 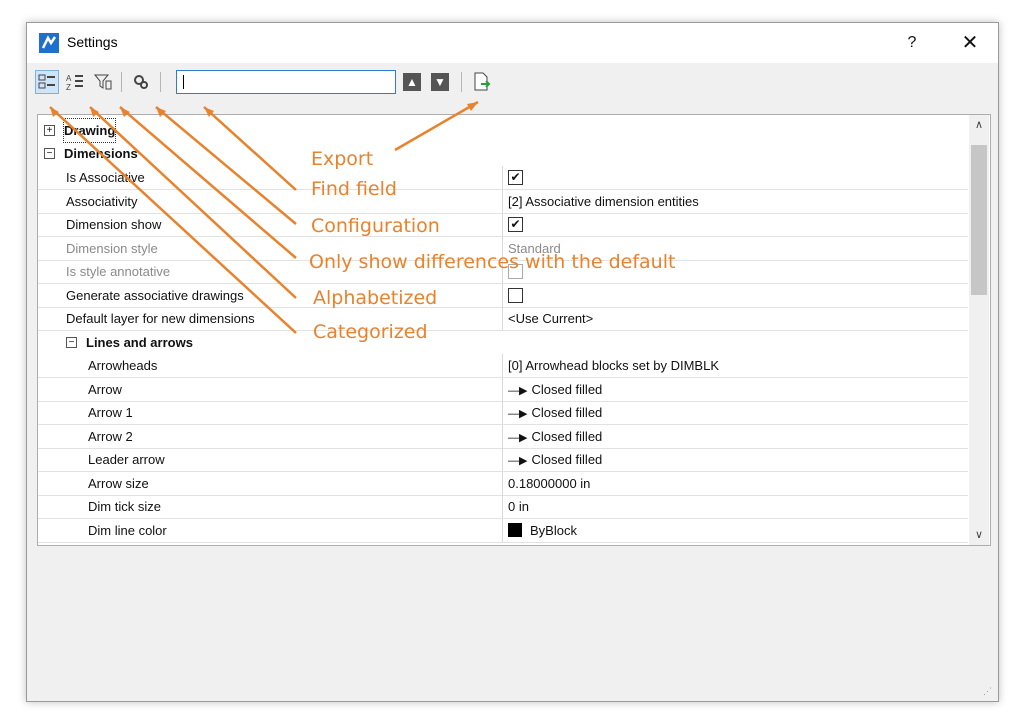 I want to click on property-name: Dimension show, so click(x=114, y=224).